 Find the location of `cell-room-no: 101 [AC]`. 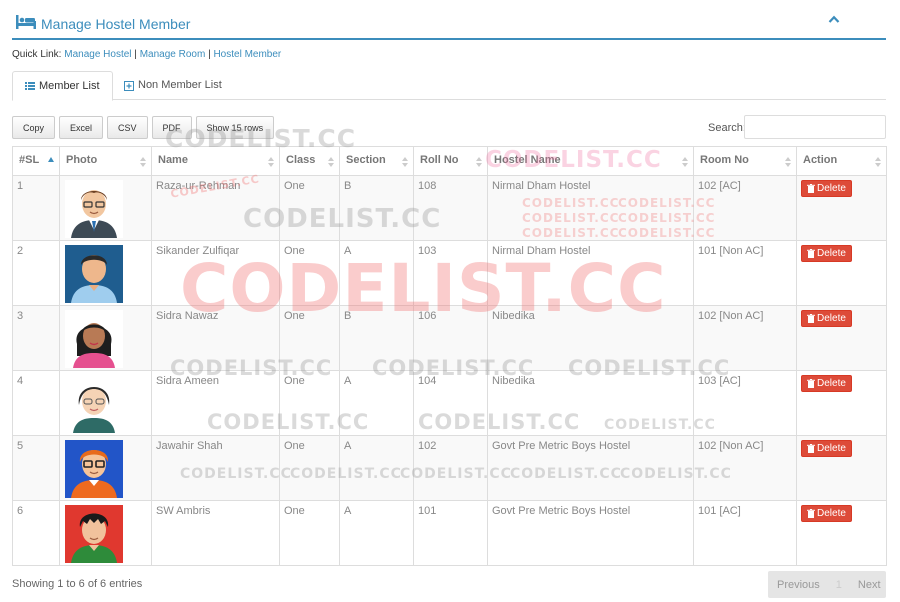

cell-room-no: 101 [AC] is located at coordinates (745, 533).